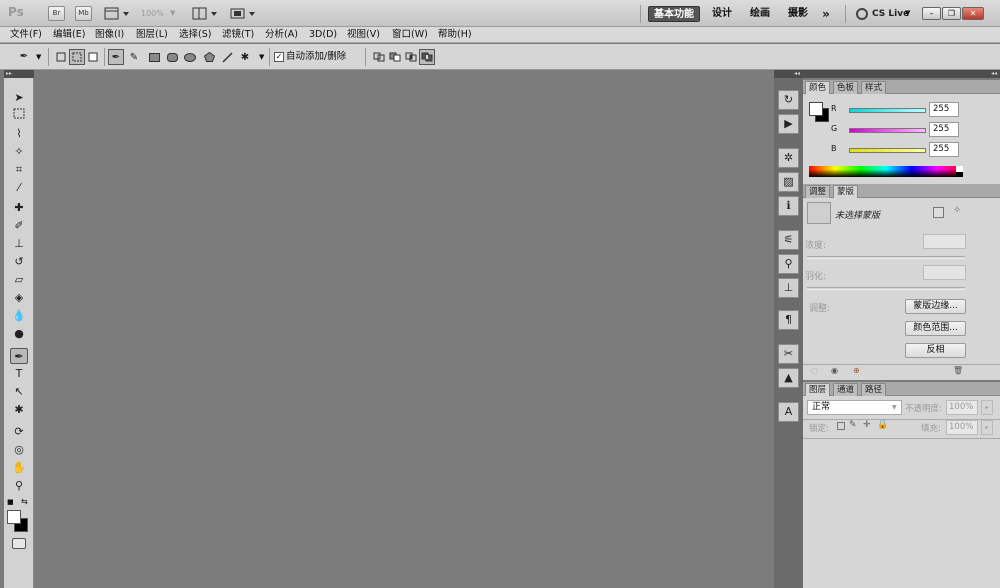 This screenshot has height=588, width=1000. I want to click on workspace-painting: 绘画, so click(760, 14).